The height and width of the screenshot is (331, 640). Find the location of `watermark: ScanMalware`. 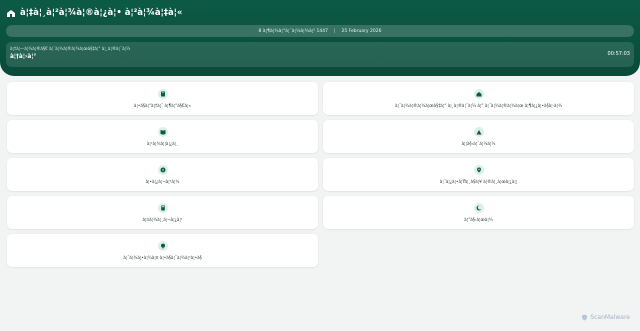

watermark: ScanMalware is located at coordinates (605, 317).